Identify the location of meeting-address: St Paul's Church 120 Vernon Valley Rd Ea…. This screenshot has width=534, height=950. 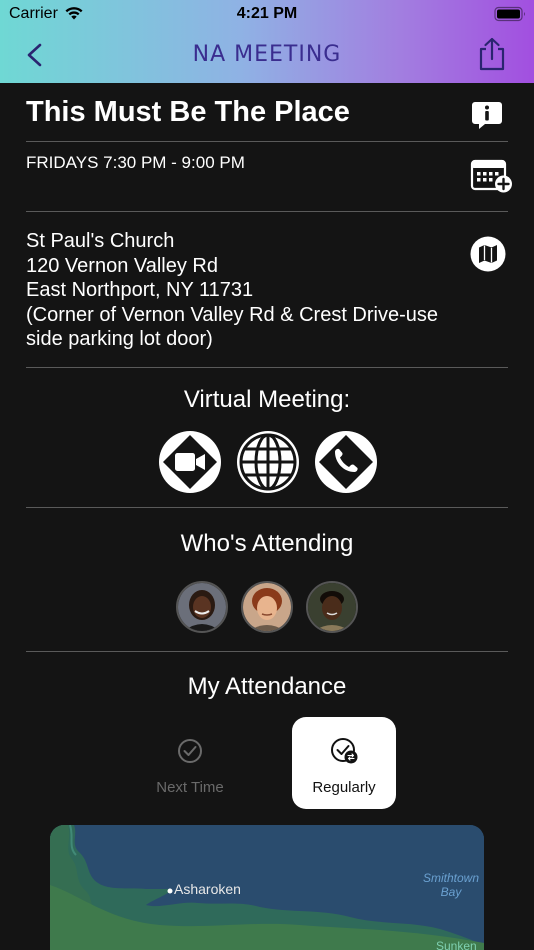
(232, 290).